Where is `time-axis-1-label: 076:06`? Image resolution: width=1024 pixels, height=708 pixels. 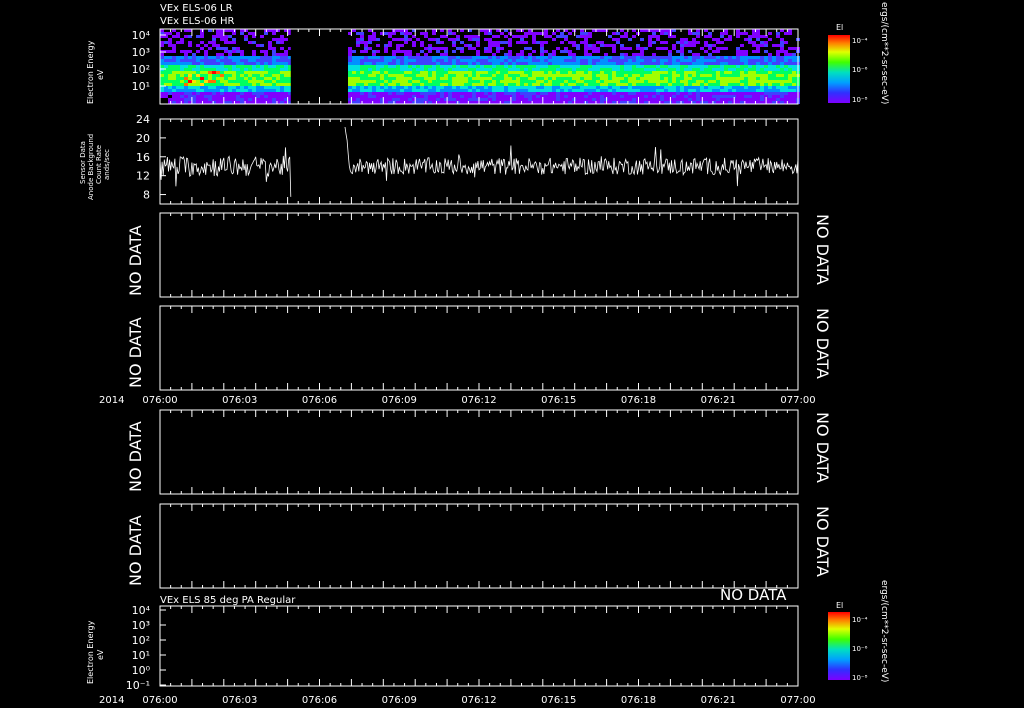
time-axis-1-label: 076:06 is located at coordinates (319, 400).